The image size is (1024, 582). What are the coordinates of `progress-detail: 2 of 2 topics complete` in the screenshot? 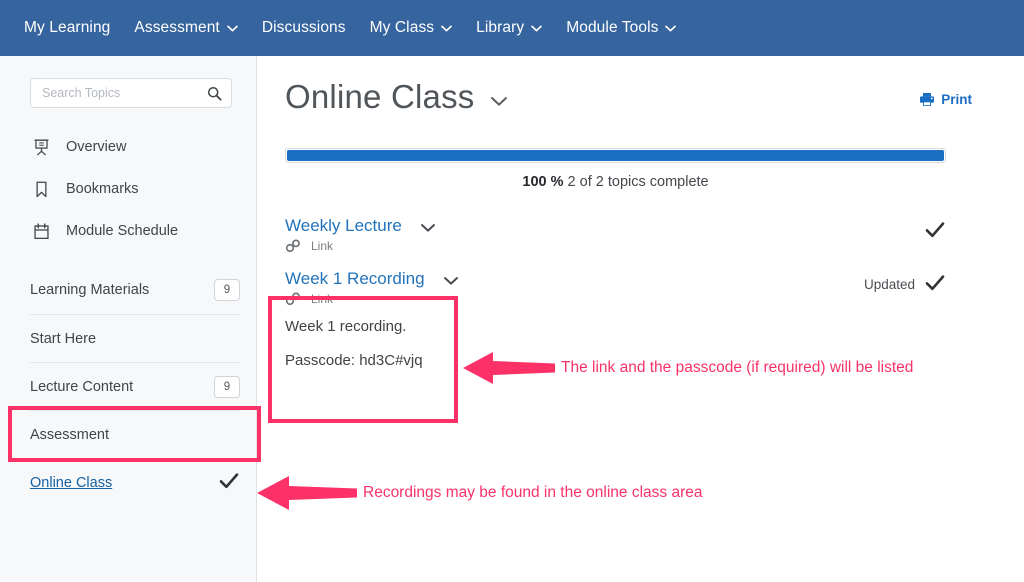 It's located at (638, 182).